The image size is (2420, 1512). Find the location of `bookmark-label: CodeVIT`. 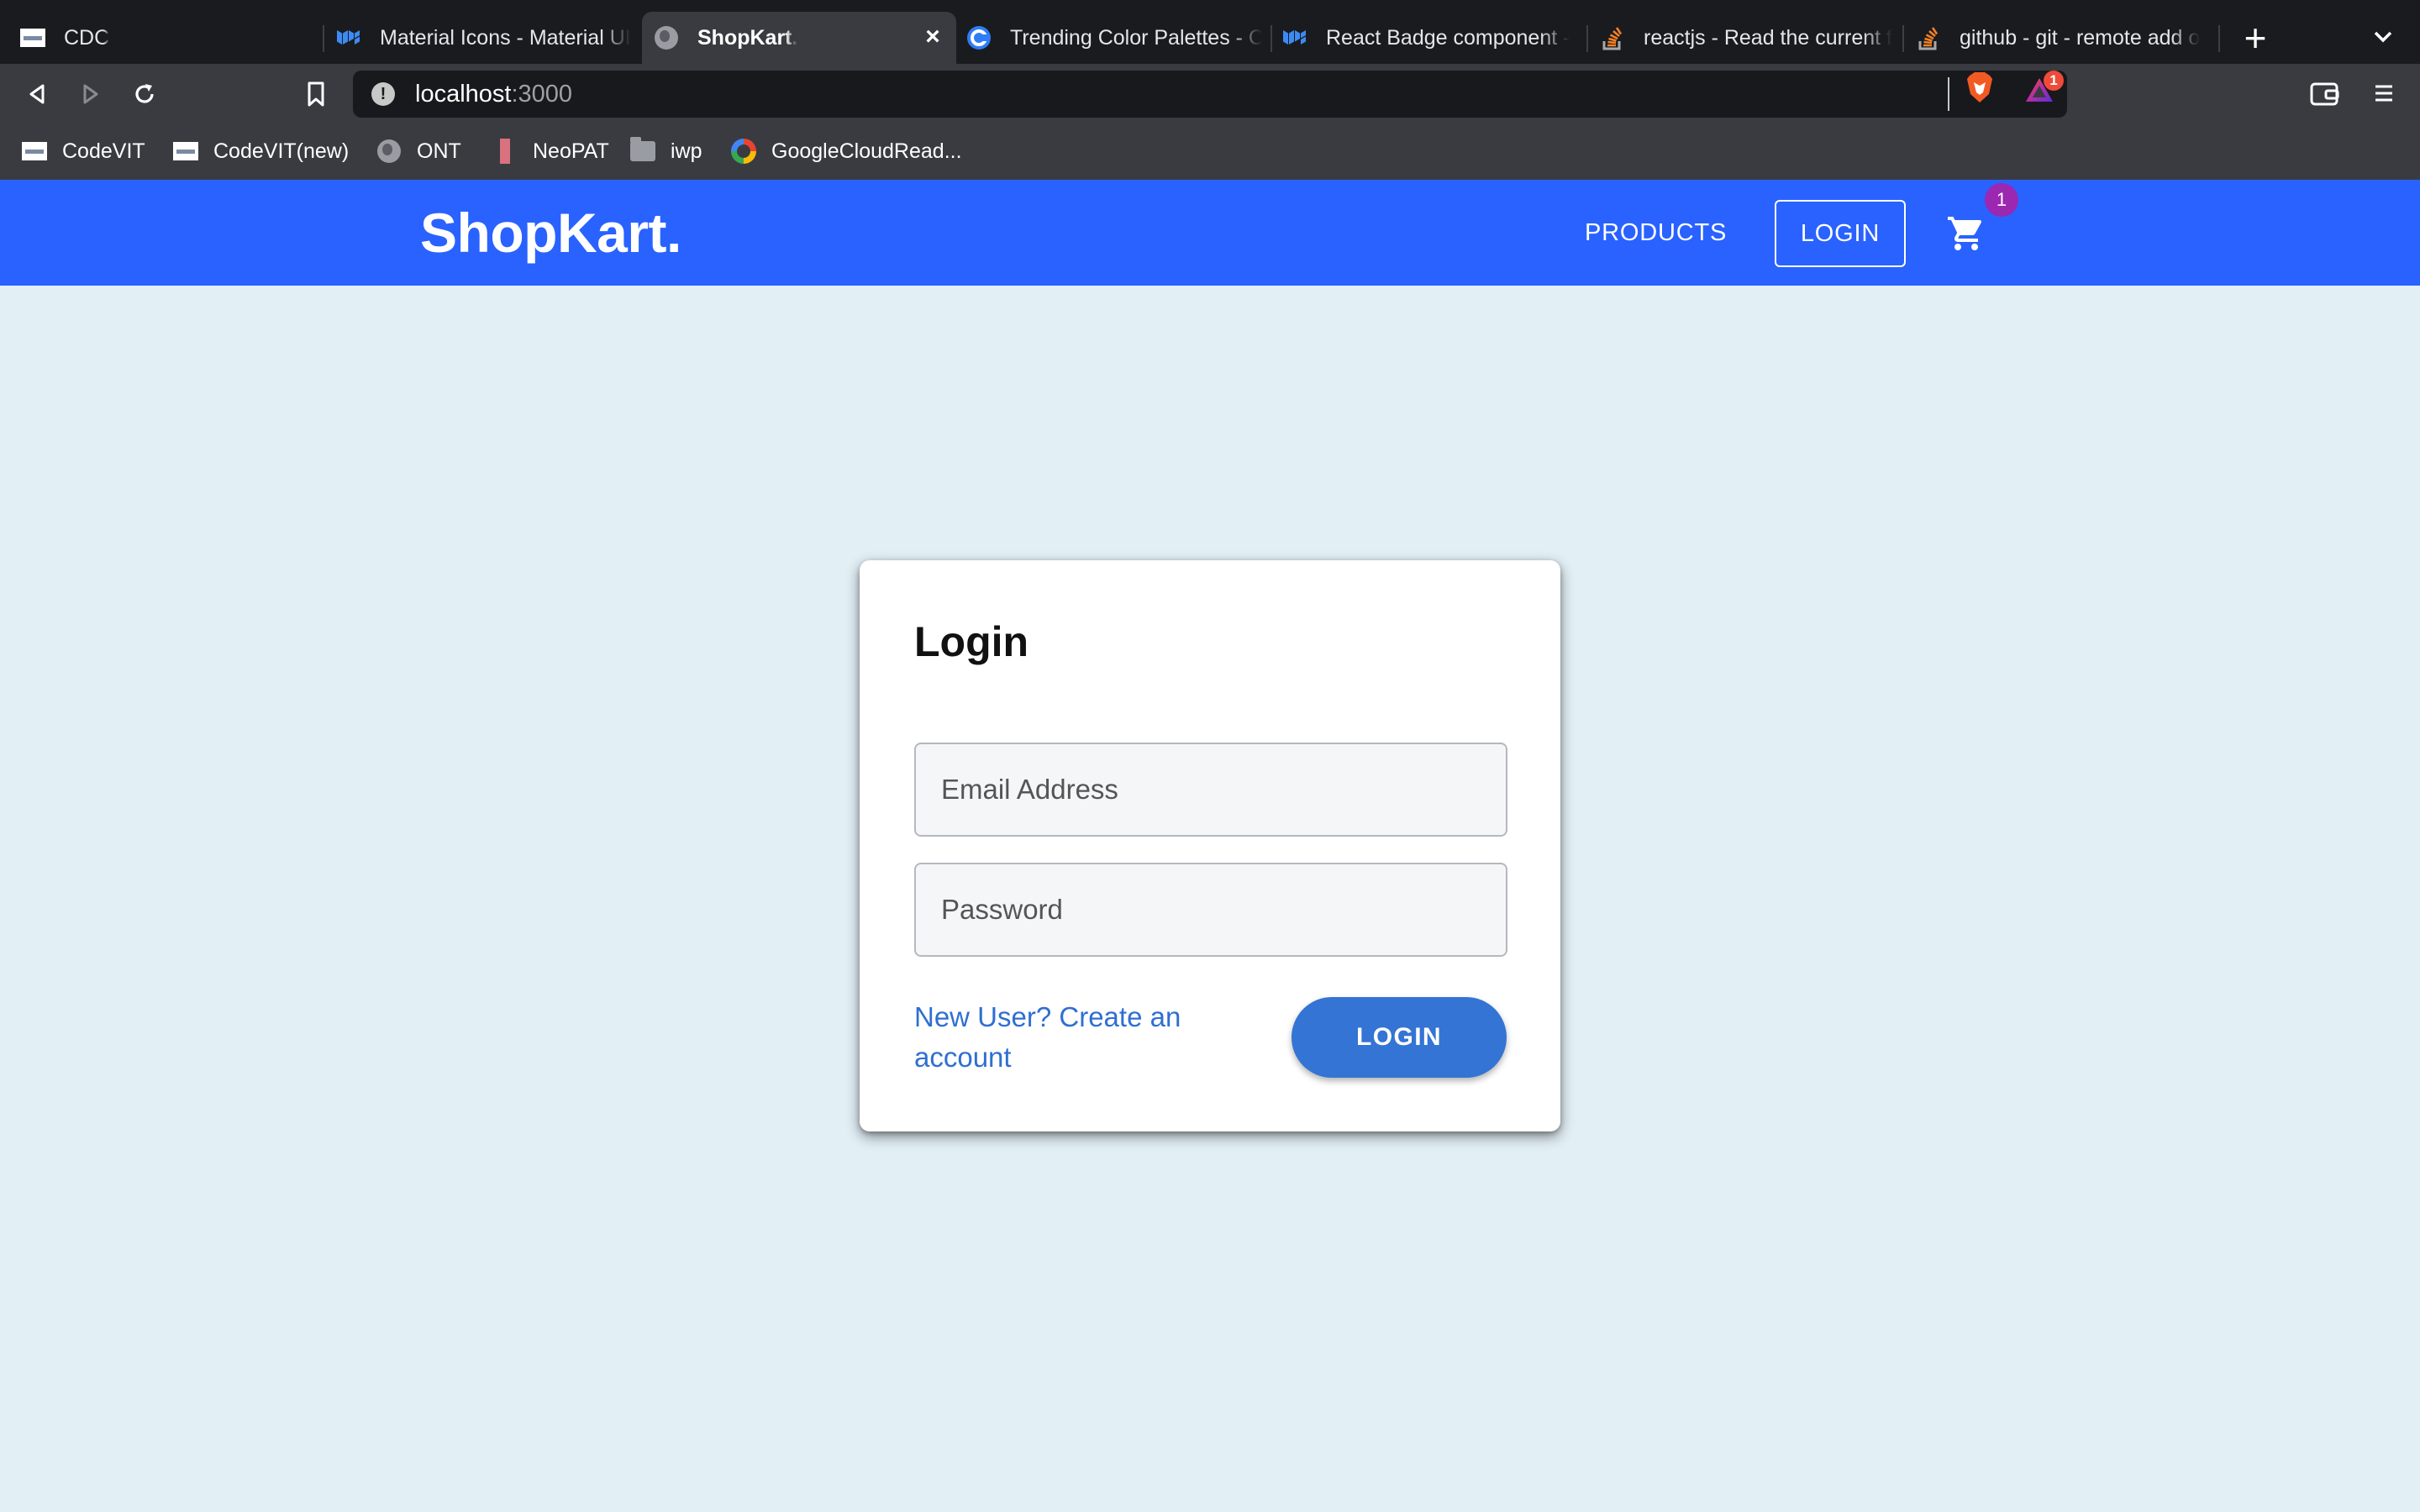

bookmark-label: CodeVIT is located at coordinates (103, 151).